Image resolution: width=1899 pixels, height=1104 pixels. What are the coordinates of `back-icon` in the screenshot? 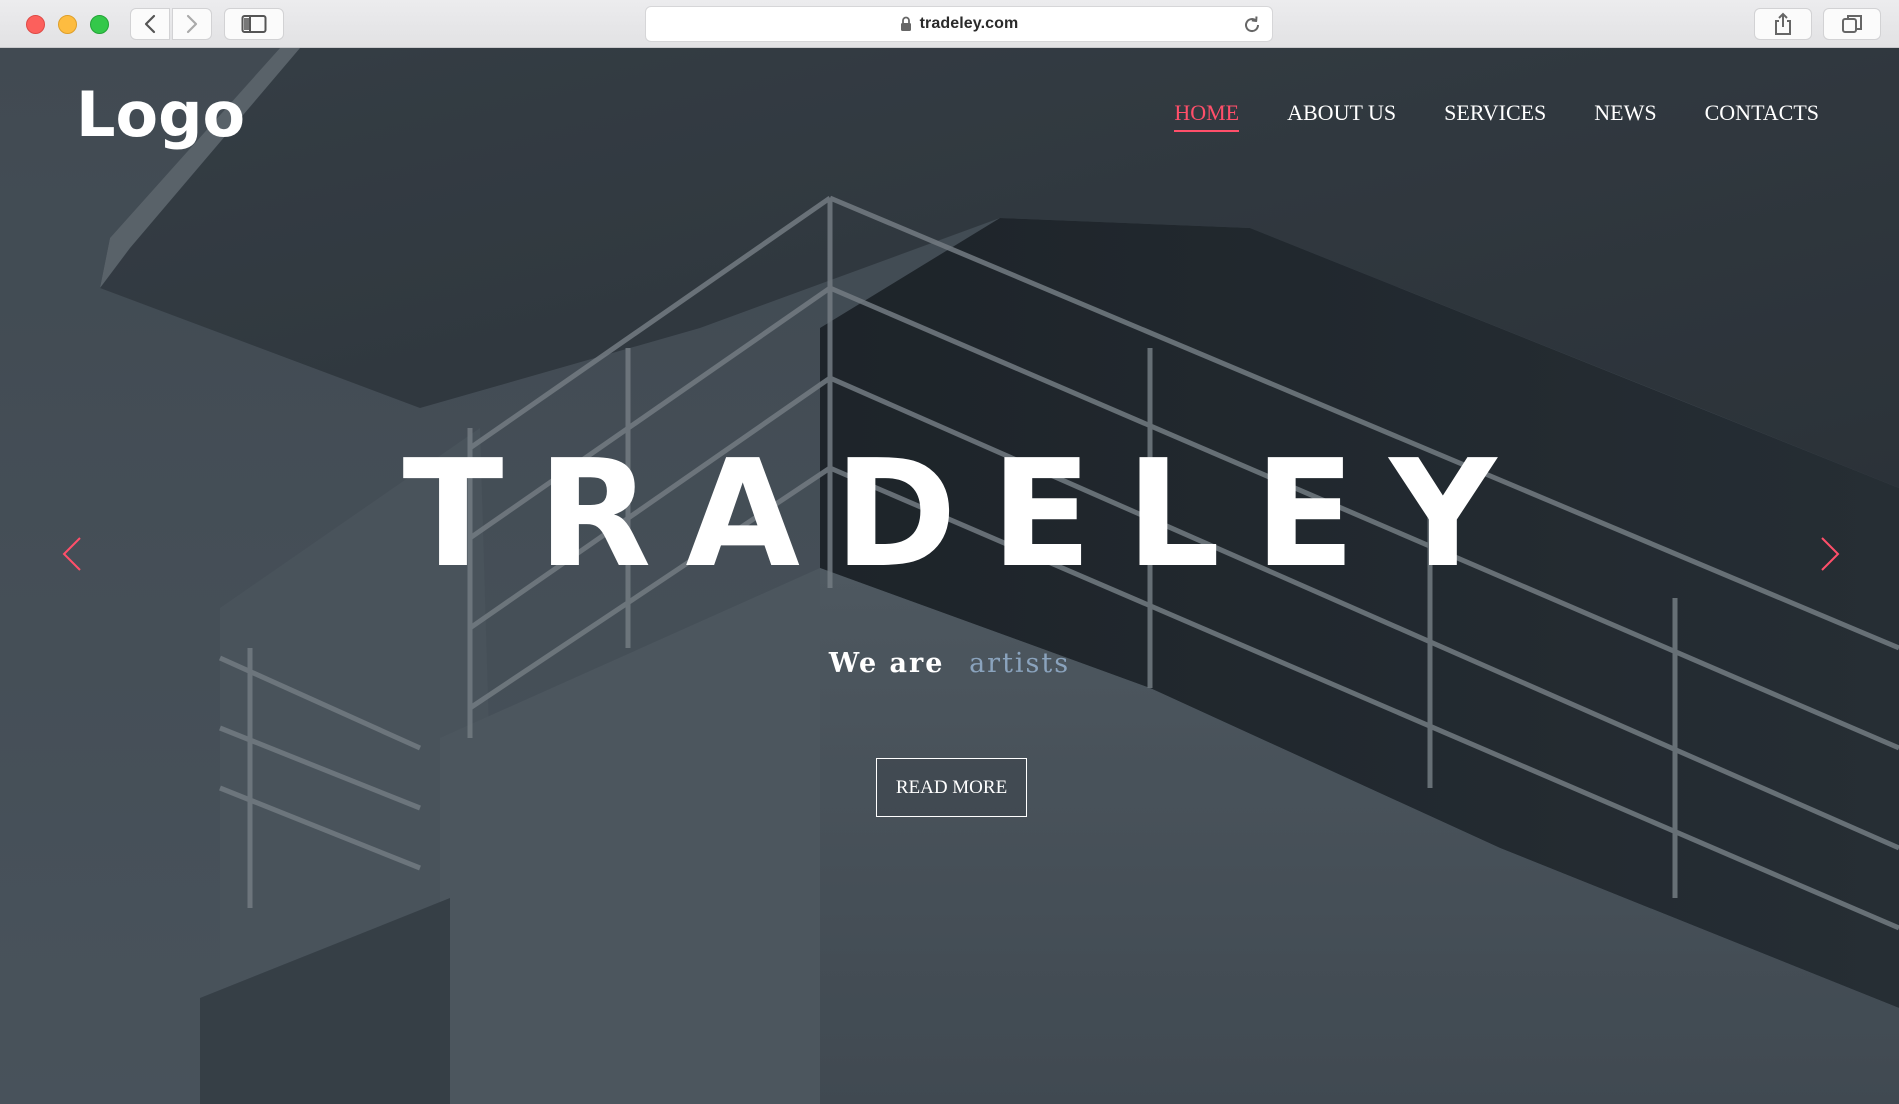 It's located at (150, 24).